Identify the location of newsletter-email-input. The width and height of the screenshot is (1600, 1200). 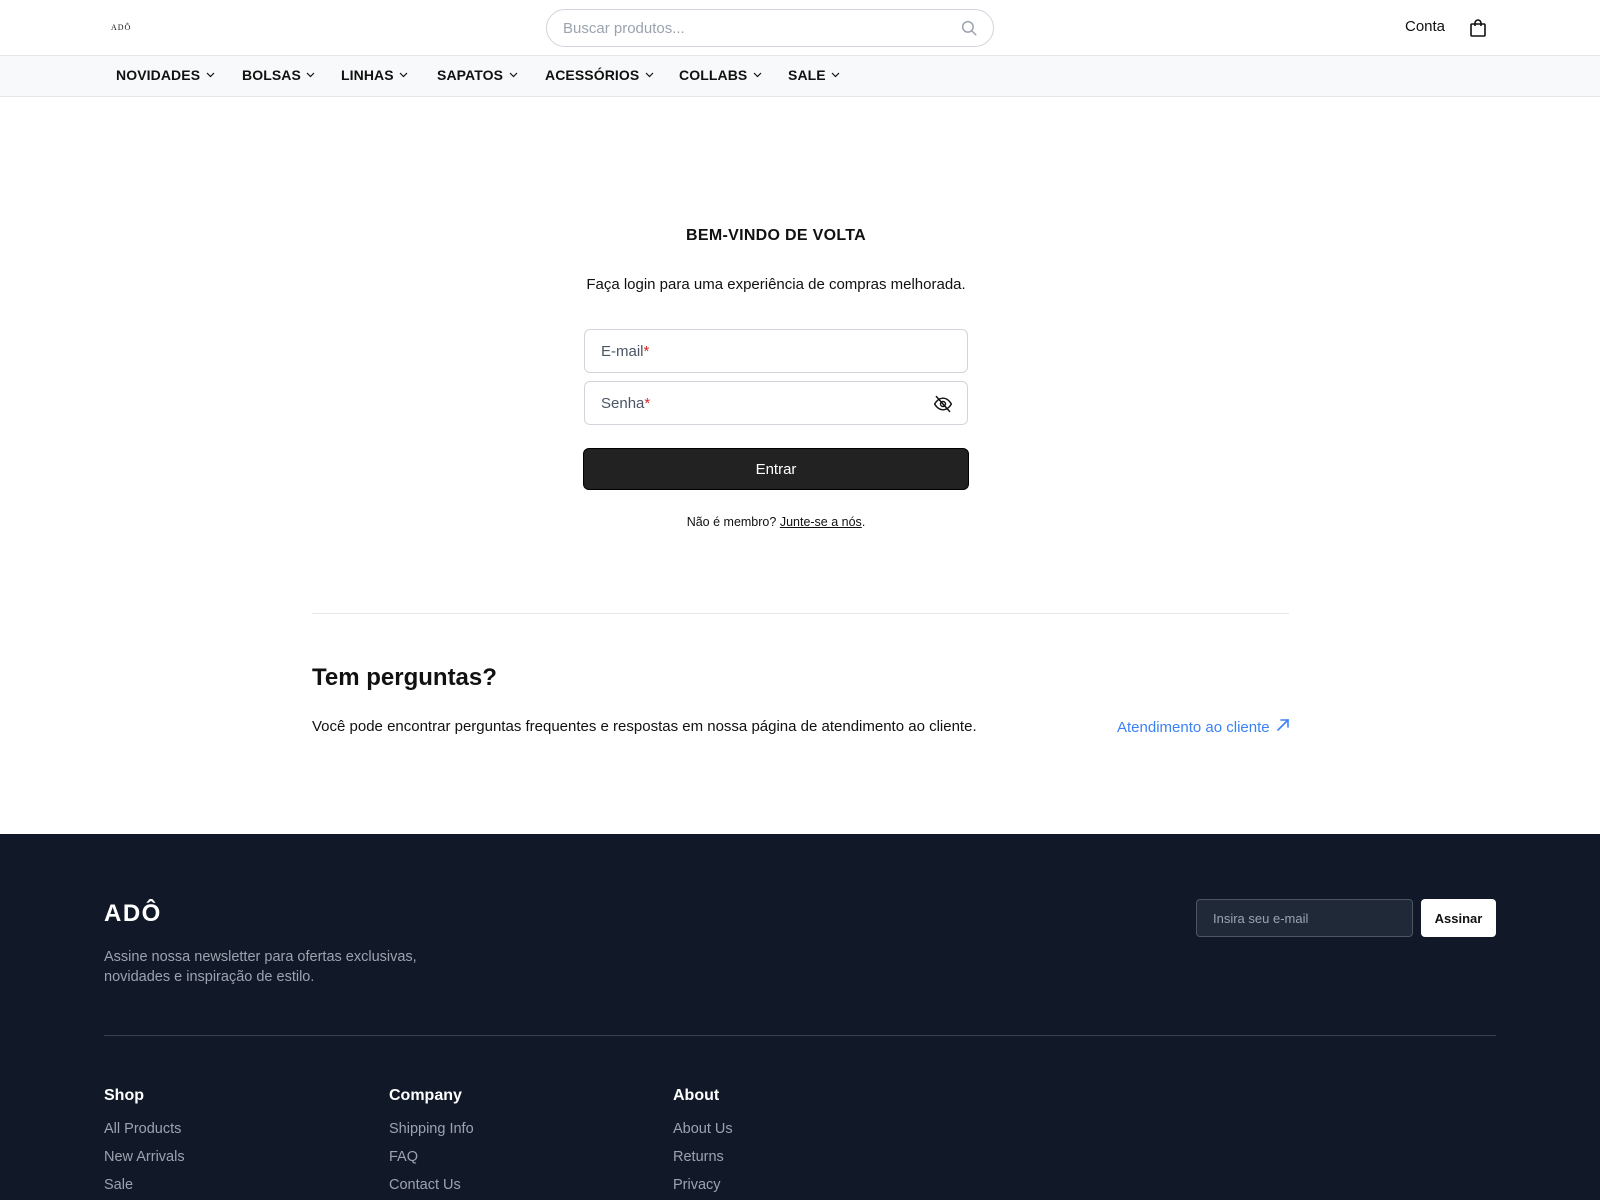
(1304, 918).